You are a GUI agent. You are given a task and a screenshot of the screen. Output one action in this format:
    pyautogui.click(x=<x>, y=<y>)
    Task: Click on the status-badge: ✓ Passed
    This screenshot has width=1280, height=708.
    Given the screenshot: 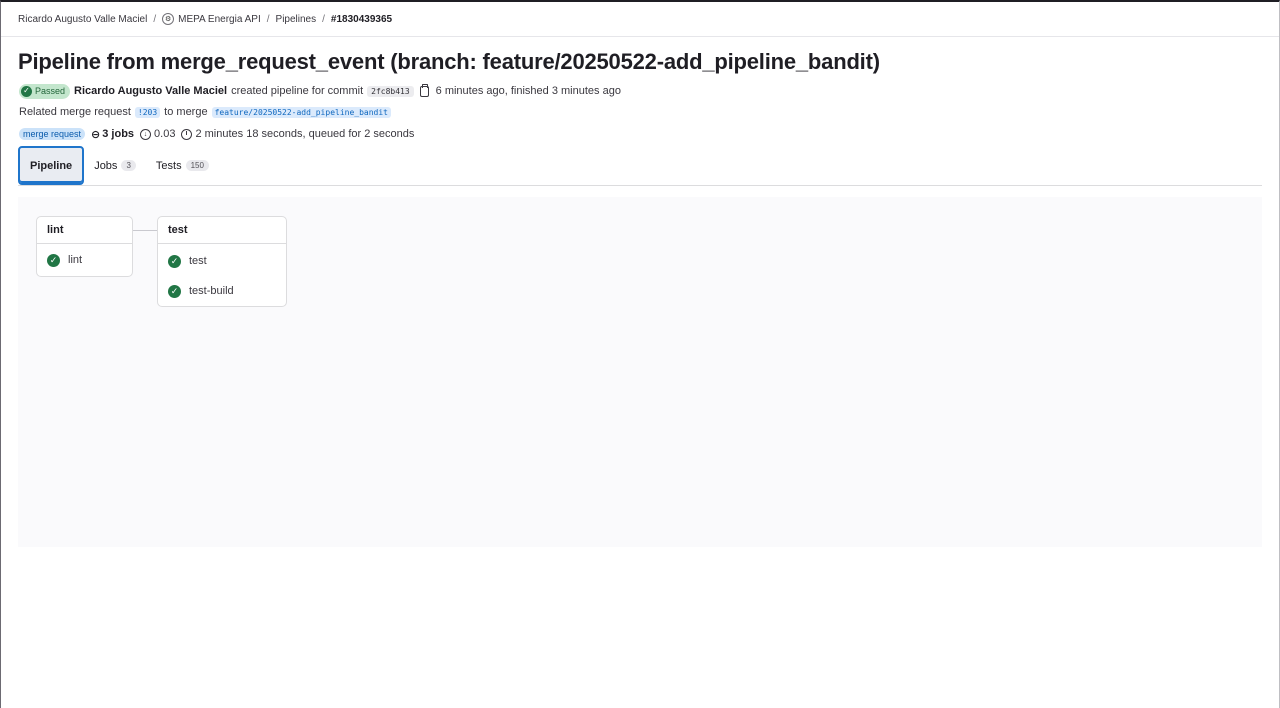 What is the action you would take?
    pyautogui.click(x=45, y=91)
    